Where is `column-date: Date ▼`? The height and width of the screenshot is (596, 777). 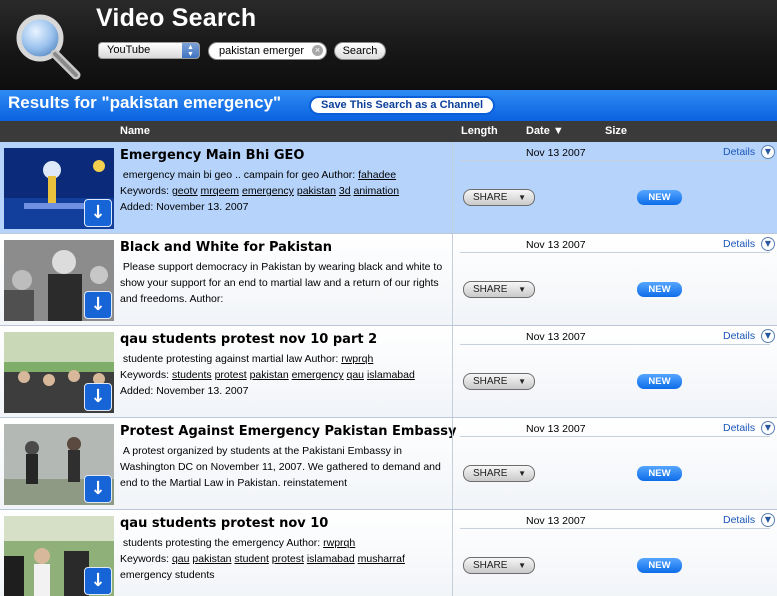 column-date: Date ▼ is located at coordinates (545, 131).